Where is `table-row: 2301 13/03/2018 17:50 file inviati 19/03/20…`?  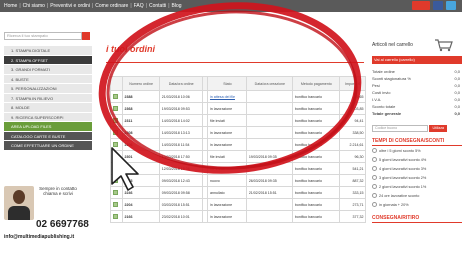 table-row: 2301 13/03/2018 17:50 file inviati 19/03/20… is located at coordinates (237, 156).